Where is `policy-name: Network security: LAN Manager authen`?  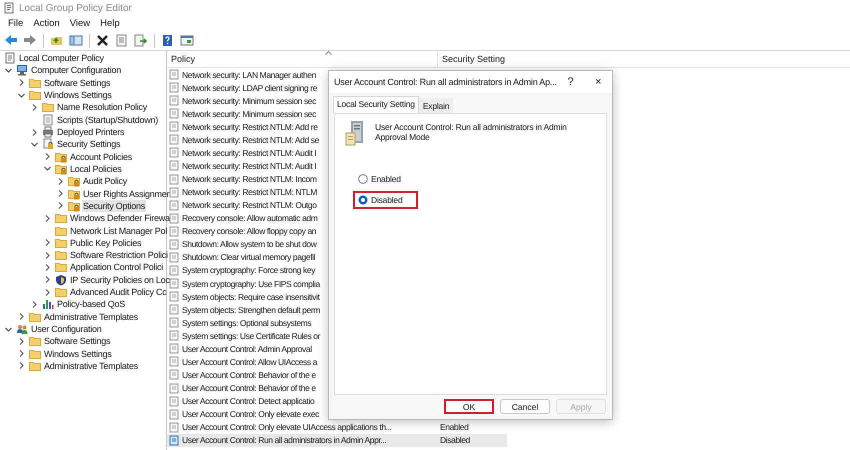
policy-name: Network security: LAN Manager authen is located at coordinates (249, 75).